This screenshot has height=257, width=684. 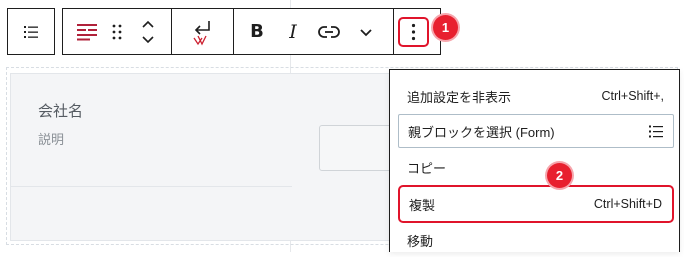 I want to click on drag-dots-icon, so click(x=117, y=31).